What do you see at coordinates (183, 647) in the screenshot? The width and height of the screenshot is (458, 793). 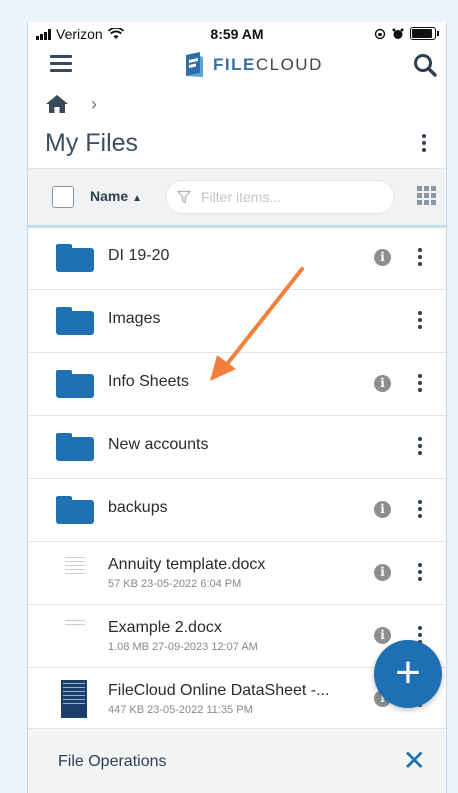 I see `item-meta: 1.08 MB 27-09-2023 12:07 AM` at bounding box center [183, 647].